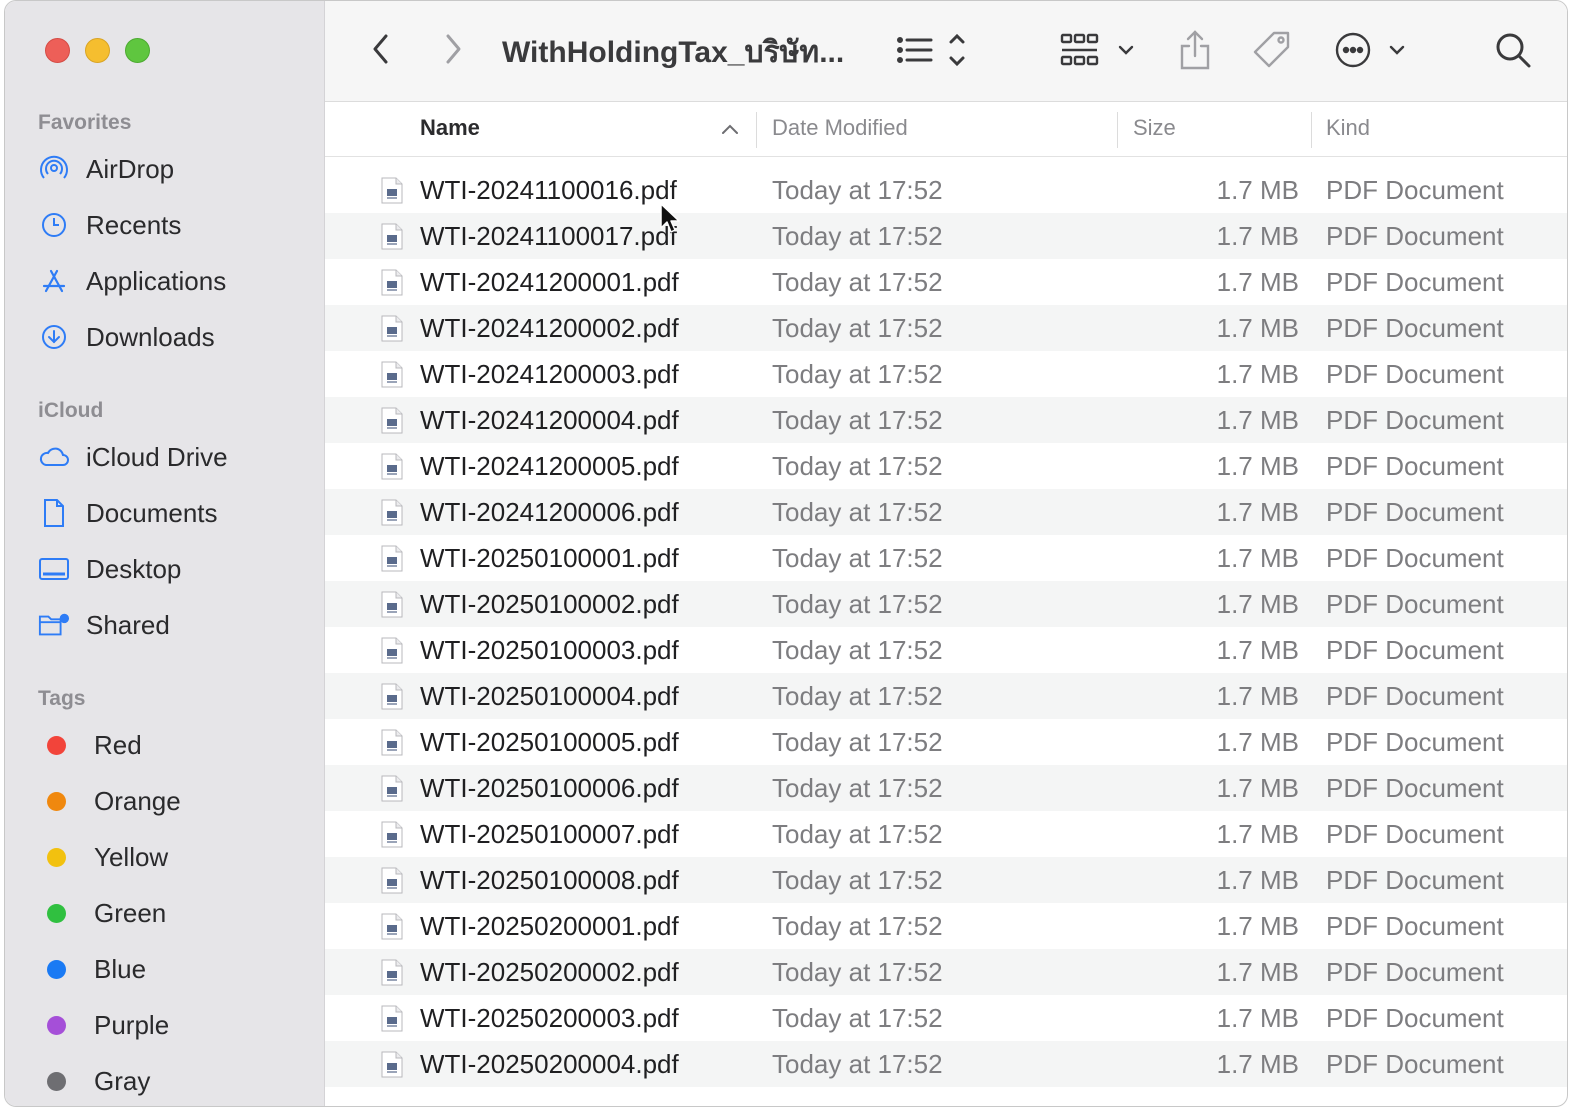  Describe the element at coordinates (54, 625) in the screenshot. I see `shared-folder-icon` at that location.